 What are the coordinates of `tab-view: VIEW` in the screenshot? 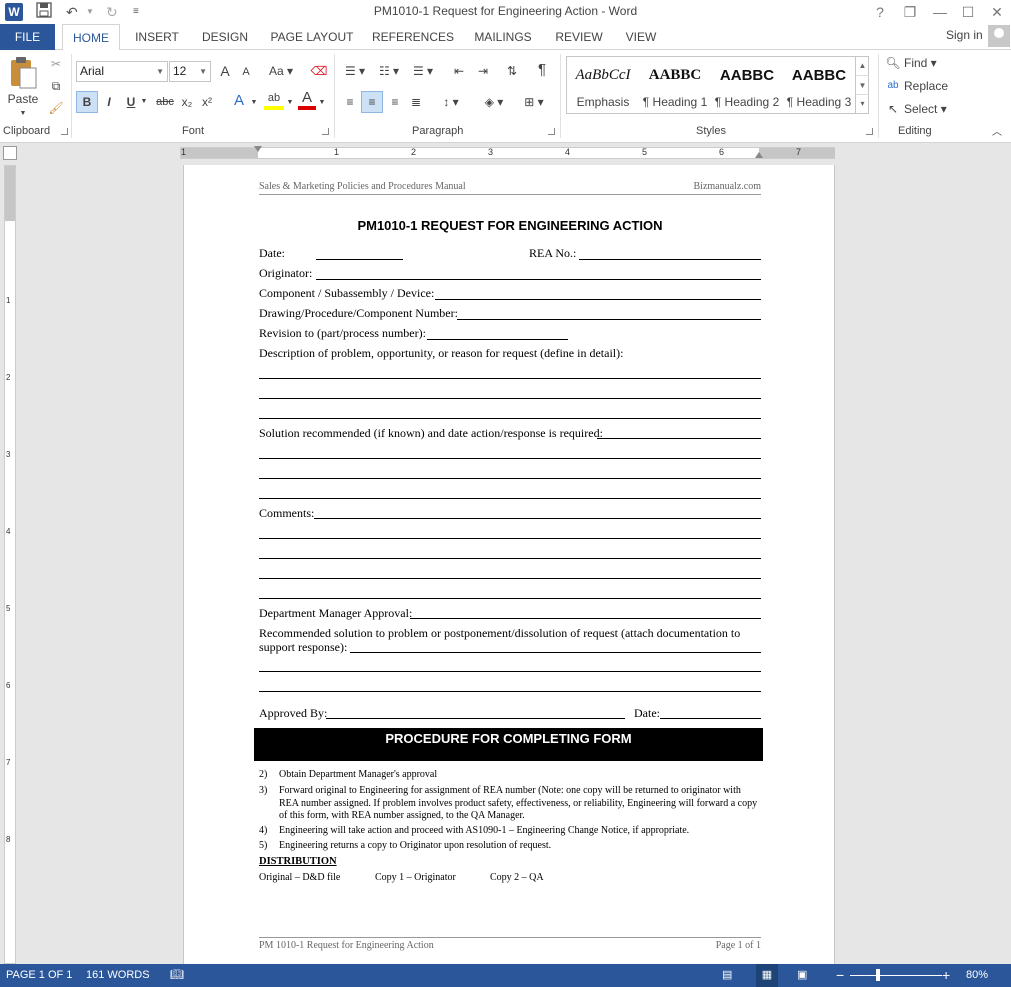 It's located at (641, 37).